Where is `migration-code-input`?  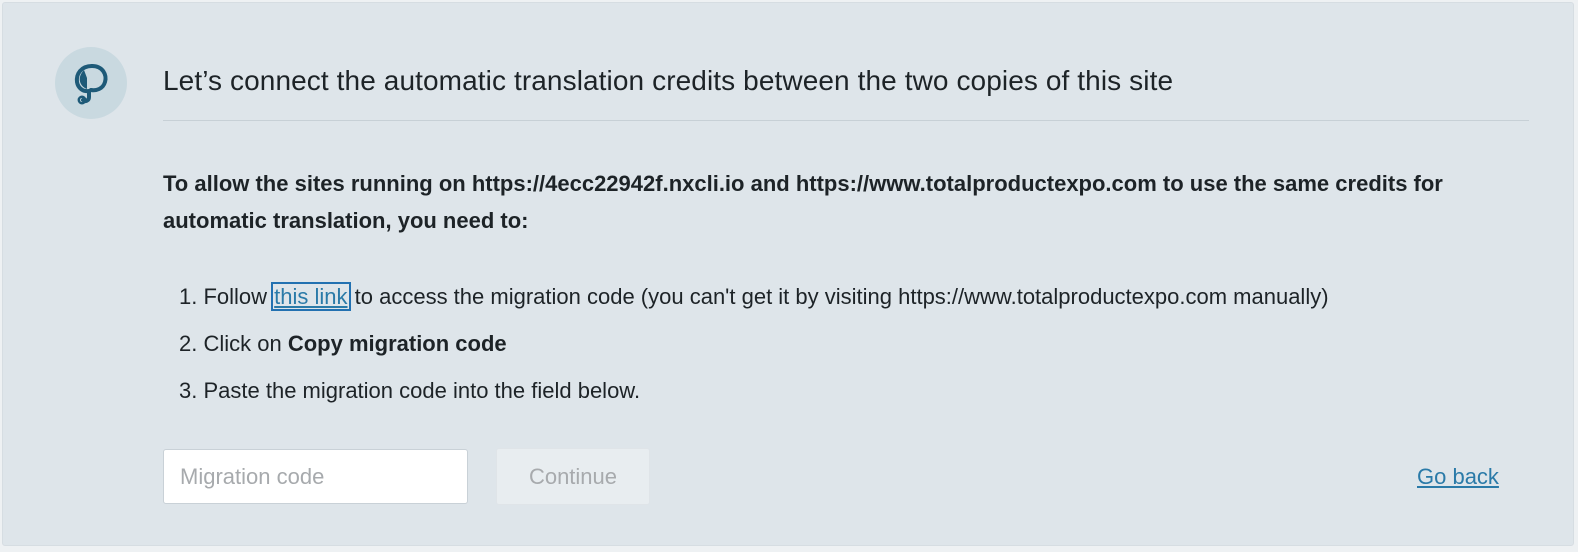
migration-code-input is located at coordinates (315, 476).